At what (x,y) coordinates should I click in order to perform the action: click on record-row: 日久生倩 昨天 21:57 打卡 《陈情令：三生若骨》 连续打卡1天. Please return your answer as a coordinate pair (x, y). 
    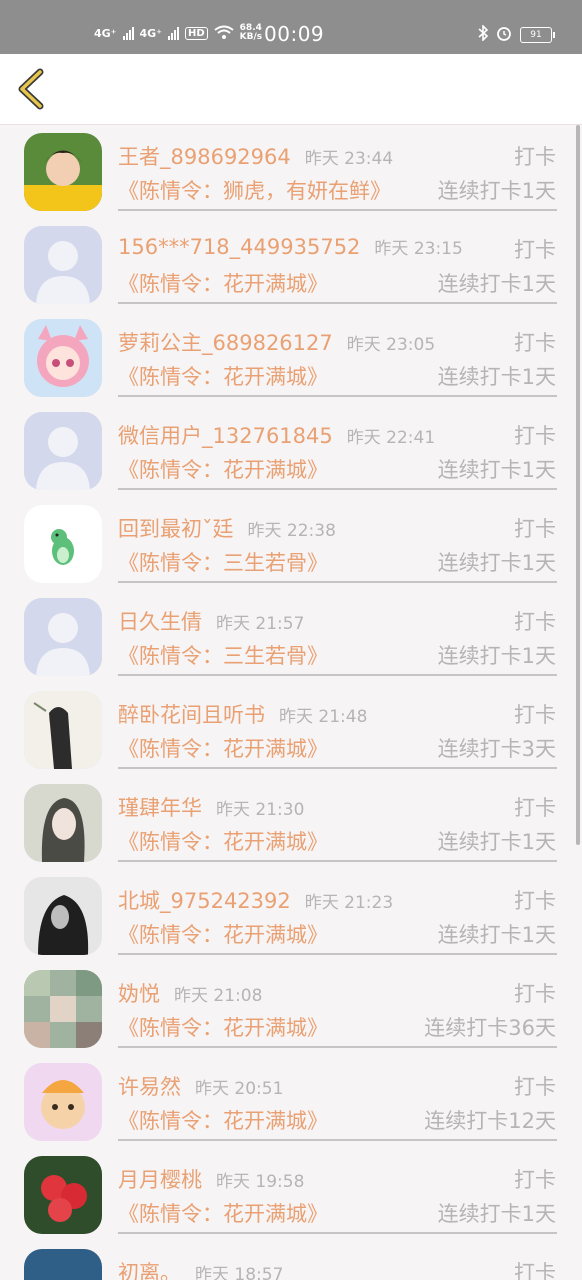
    Looking at the image, I should click on (291, 636).